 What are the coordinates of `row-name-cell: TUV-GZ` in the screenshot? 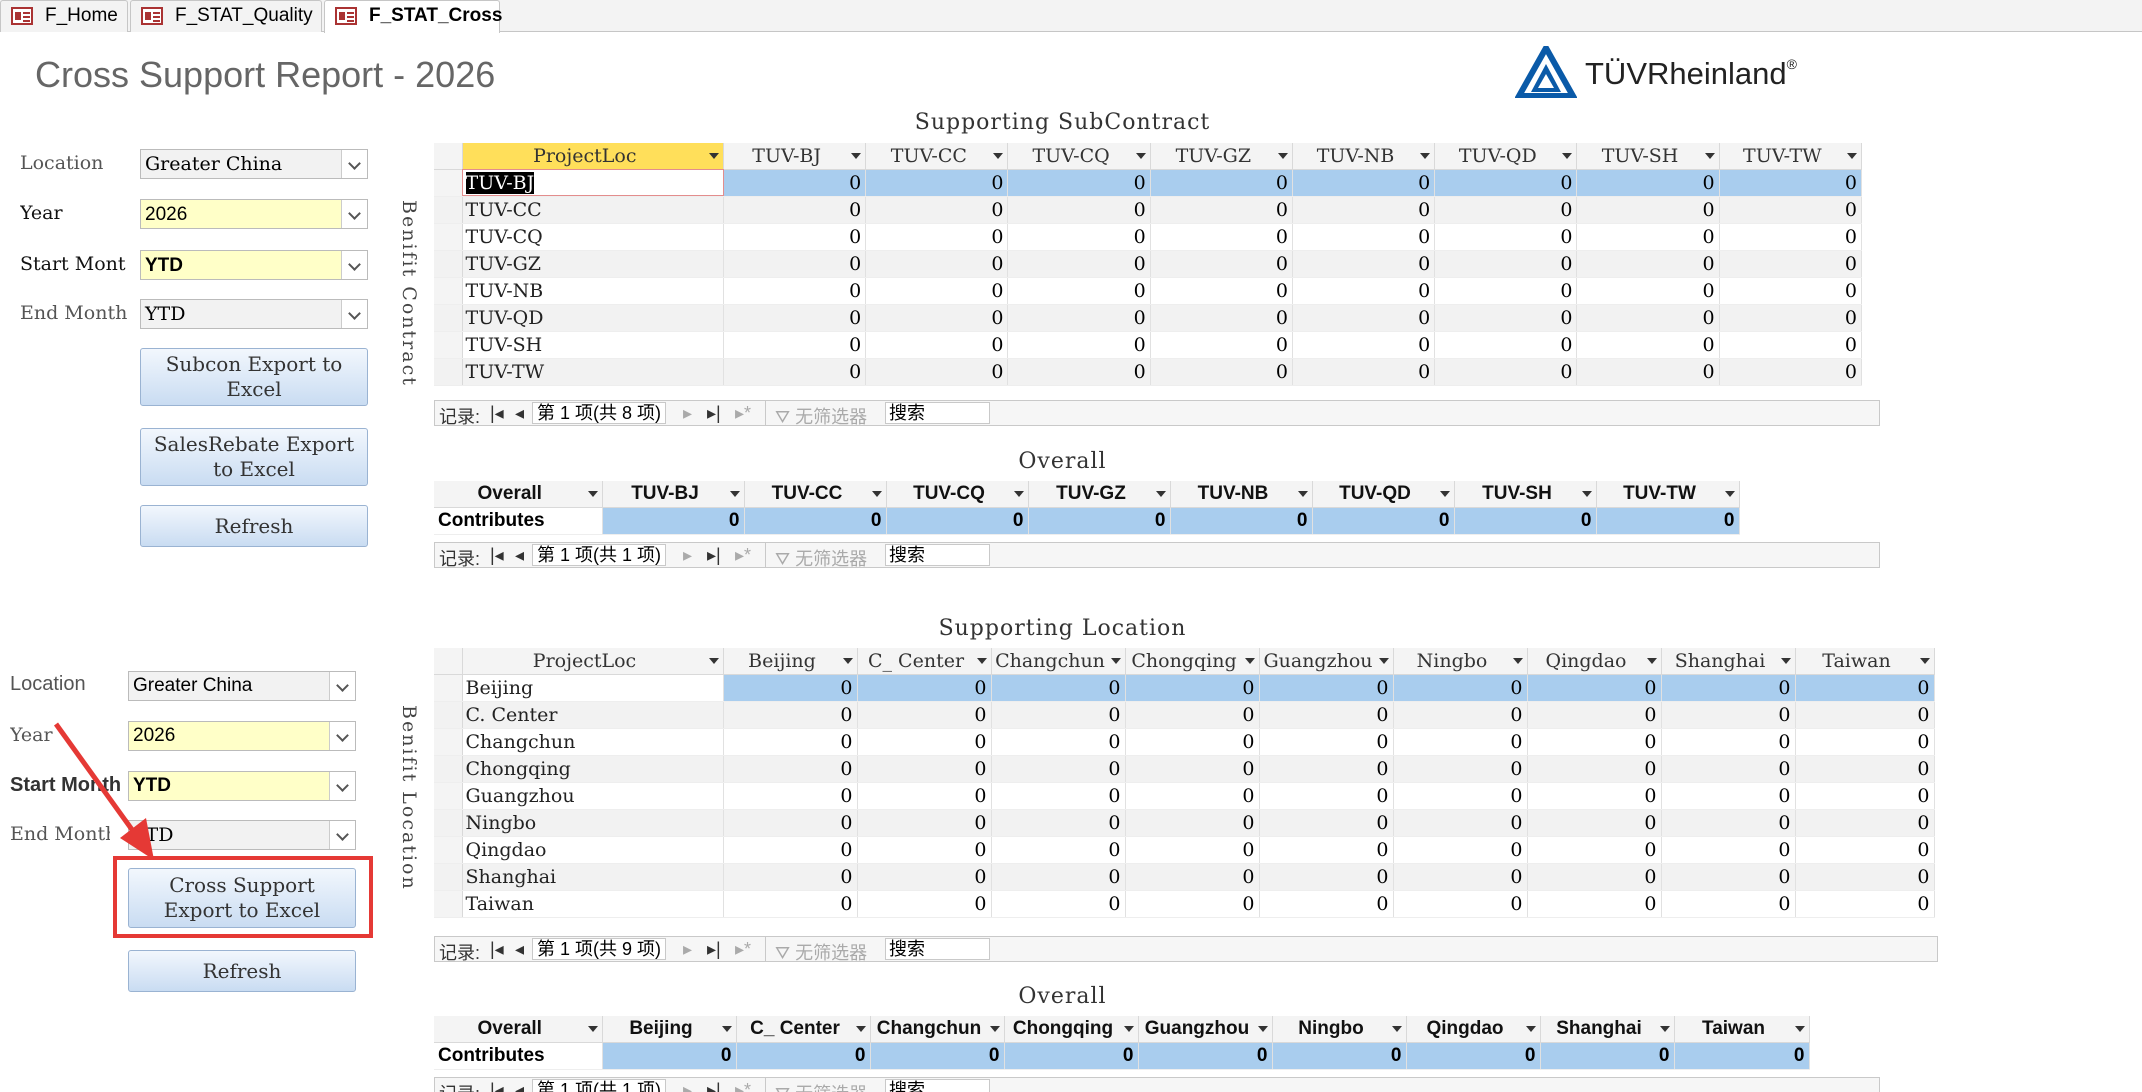 It's located at (593, 264).